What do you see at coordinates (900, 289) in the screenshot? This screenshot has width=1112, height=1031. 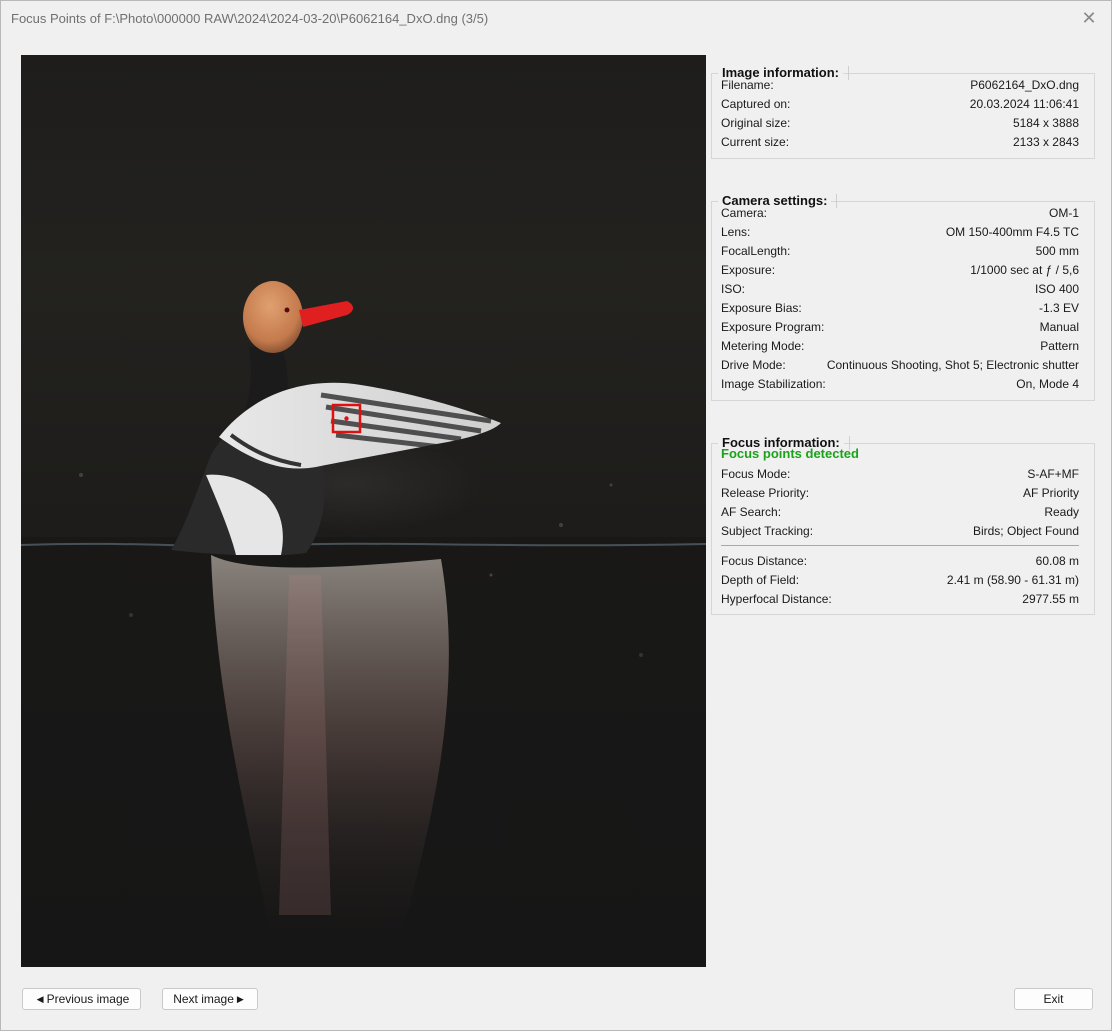 I see `camera-row-iso: ISO: ISO 400` at bounding box center [900, 289].